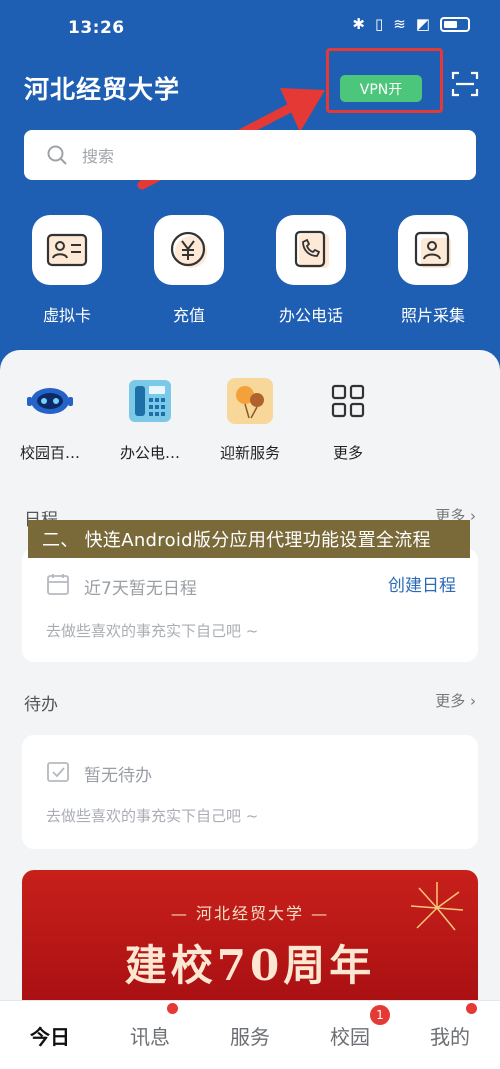 This screenshot has width=500, height=1069. Describe the element at coordinates (67, 270) in the screenshot. I see `quick-action-virtual-card: 虚拟卡` at that location.